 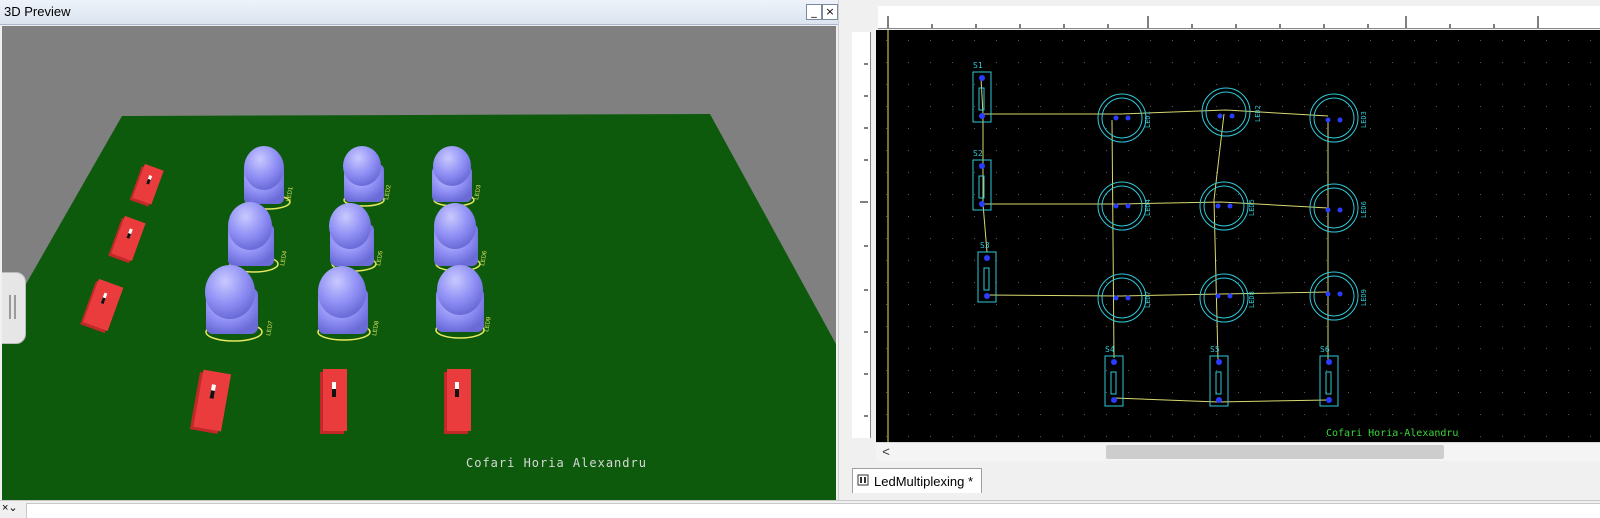 I want to click on switch-label: S4, so click(x=1110, y=349).